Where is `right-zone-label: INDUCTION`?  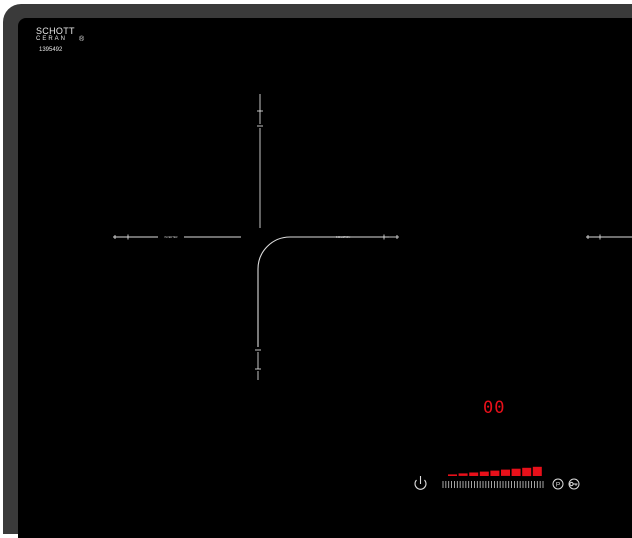 right-zone-label: INDUCTION is located at coordinates (343, 237).